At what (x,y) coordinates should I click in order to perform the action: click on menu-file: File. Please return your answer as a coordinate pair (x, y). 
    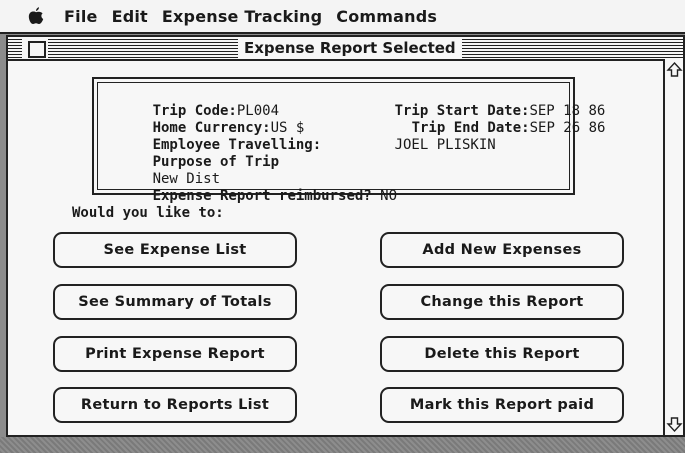
    Looking at the image, I should click on (81, 16).